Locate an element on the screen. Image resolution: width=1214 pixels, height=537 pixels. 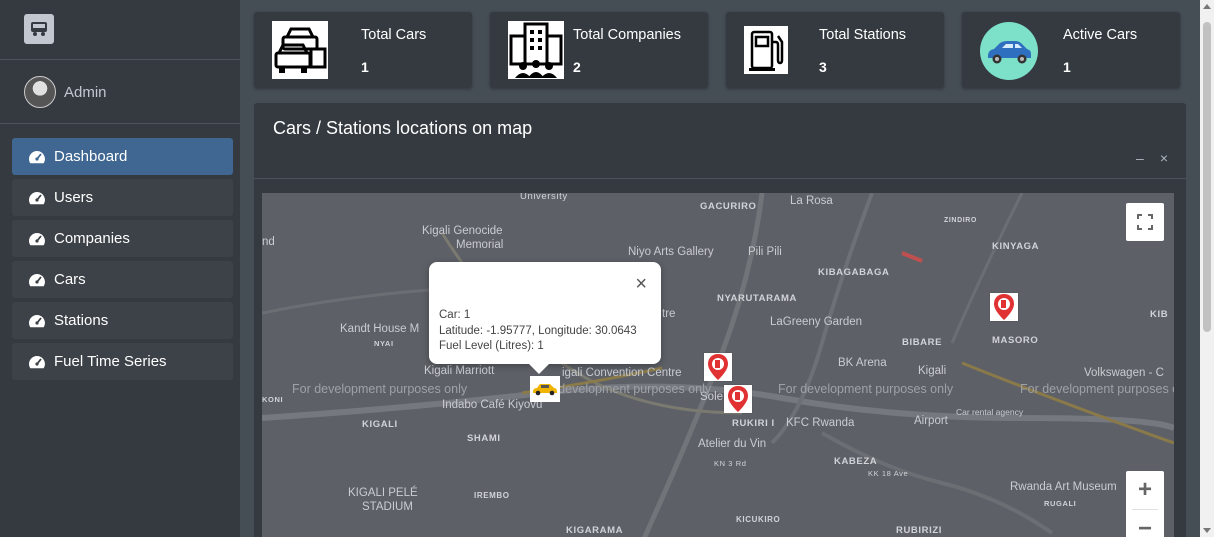
brand-logo-icon is located at coordinates (39, 29).